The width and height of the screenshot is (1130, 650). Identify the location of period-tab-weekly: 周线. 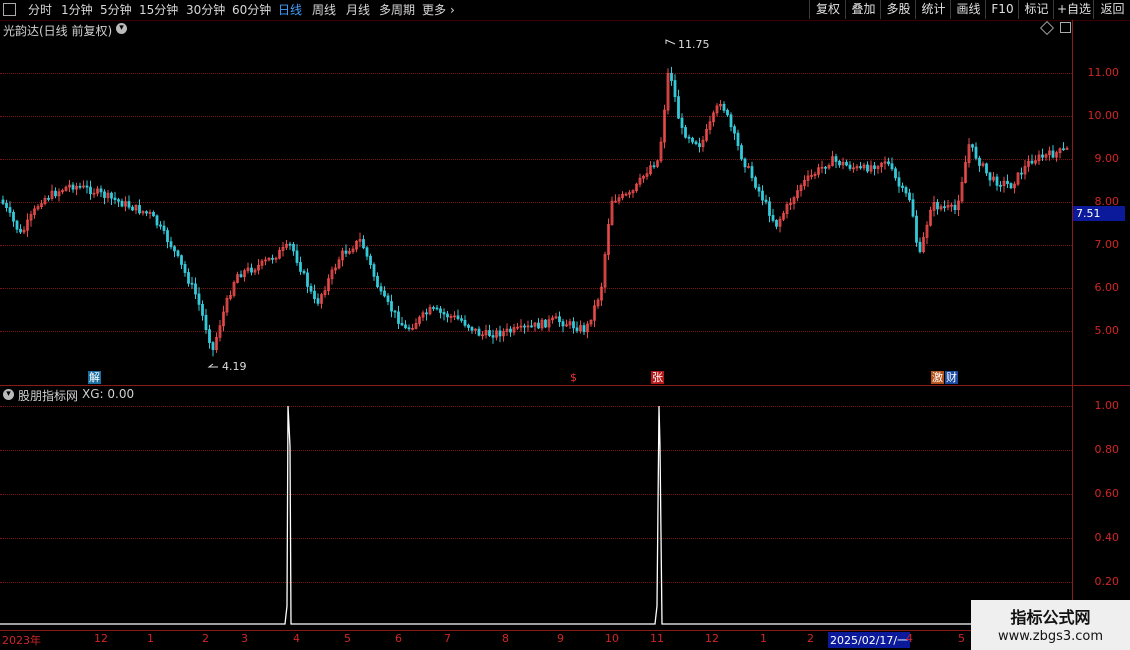
(324, 10).